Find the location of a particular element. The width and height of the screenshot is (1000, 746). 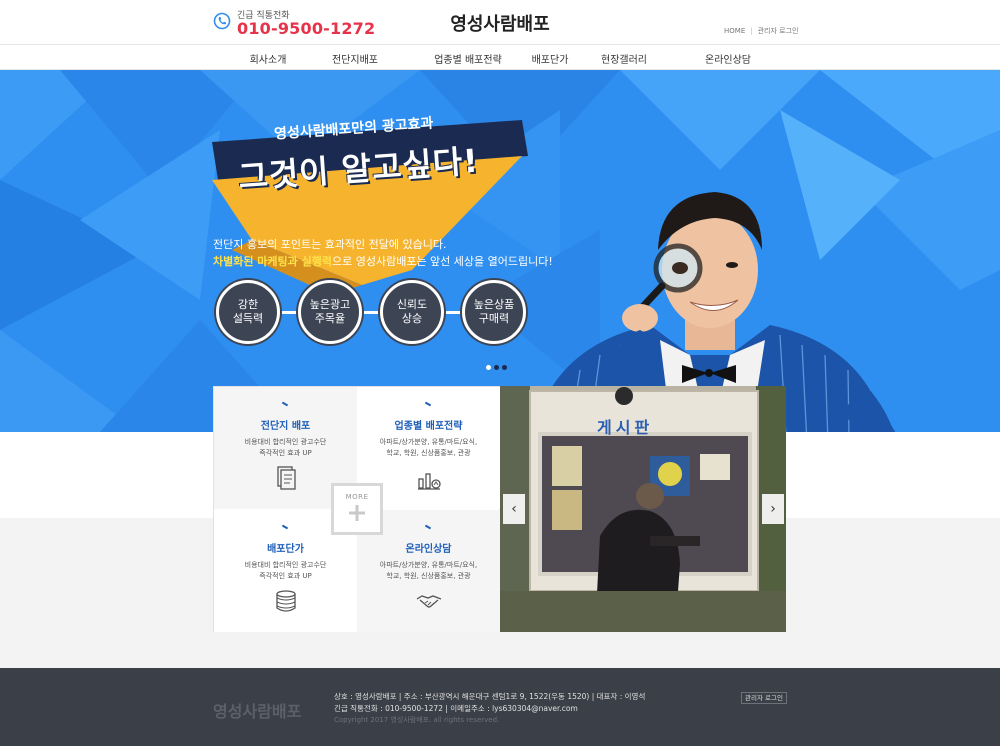

gallery-photo: 게시판 is located at coordinates (643, 509).